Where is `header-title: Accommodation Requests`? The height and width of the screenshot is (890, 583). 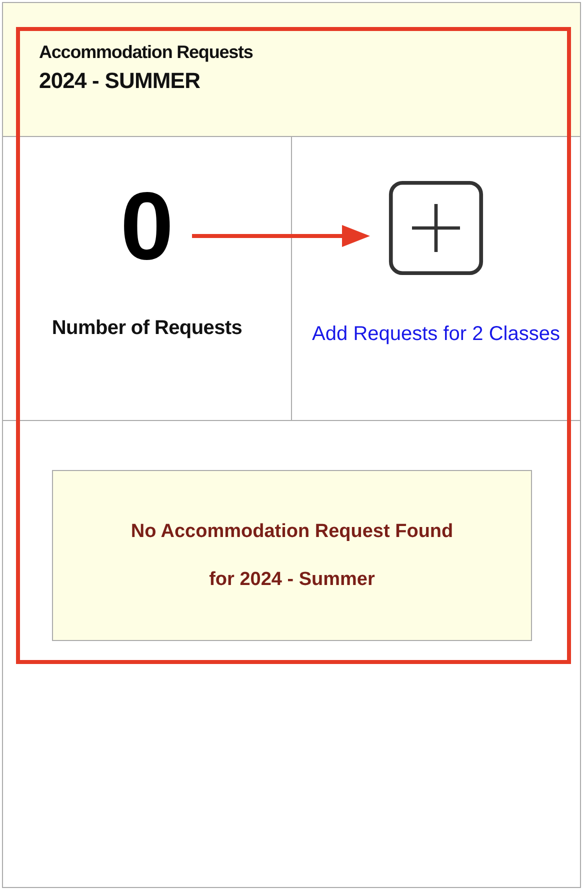
header-title: Accommodation Requests is located at coordinates (146, 52).